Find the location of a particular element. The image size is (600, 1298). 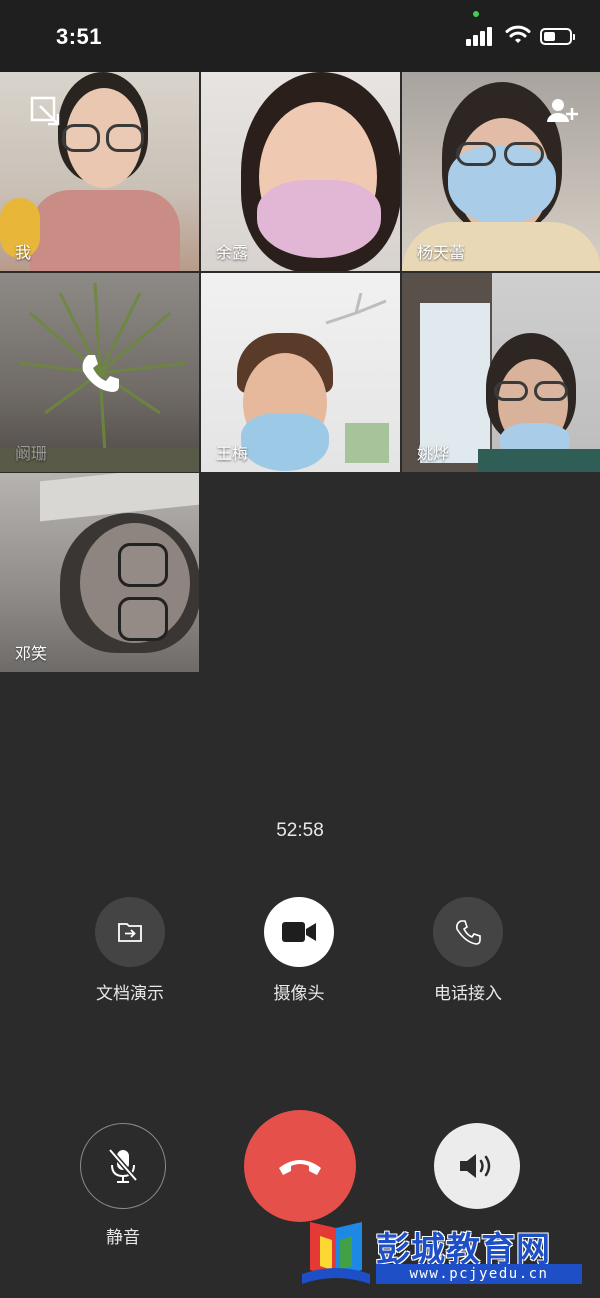

participant-name: 余露 is located at coordinates (232, 252).